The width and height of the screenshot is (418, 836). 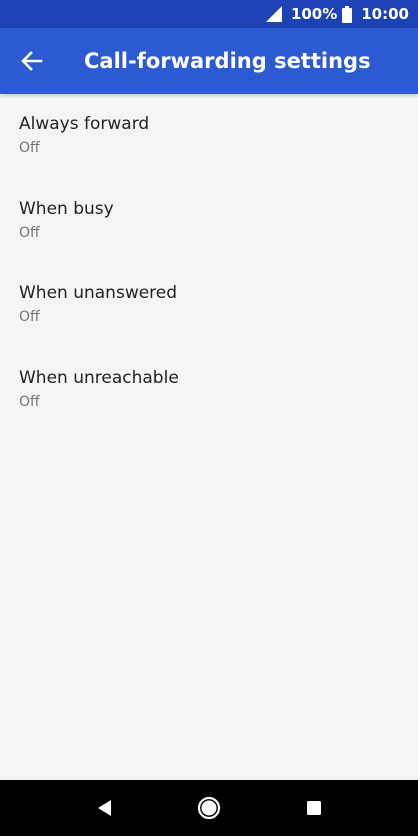 I want to click on back-arrow-icon, so click(x=32, y=61).